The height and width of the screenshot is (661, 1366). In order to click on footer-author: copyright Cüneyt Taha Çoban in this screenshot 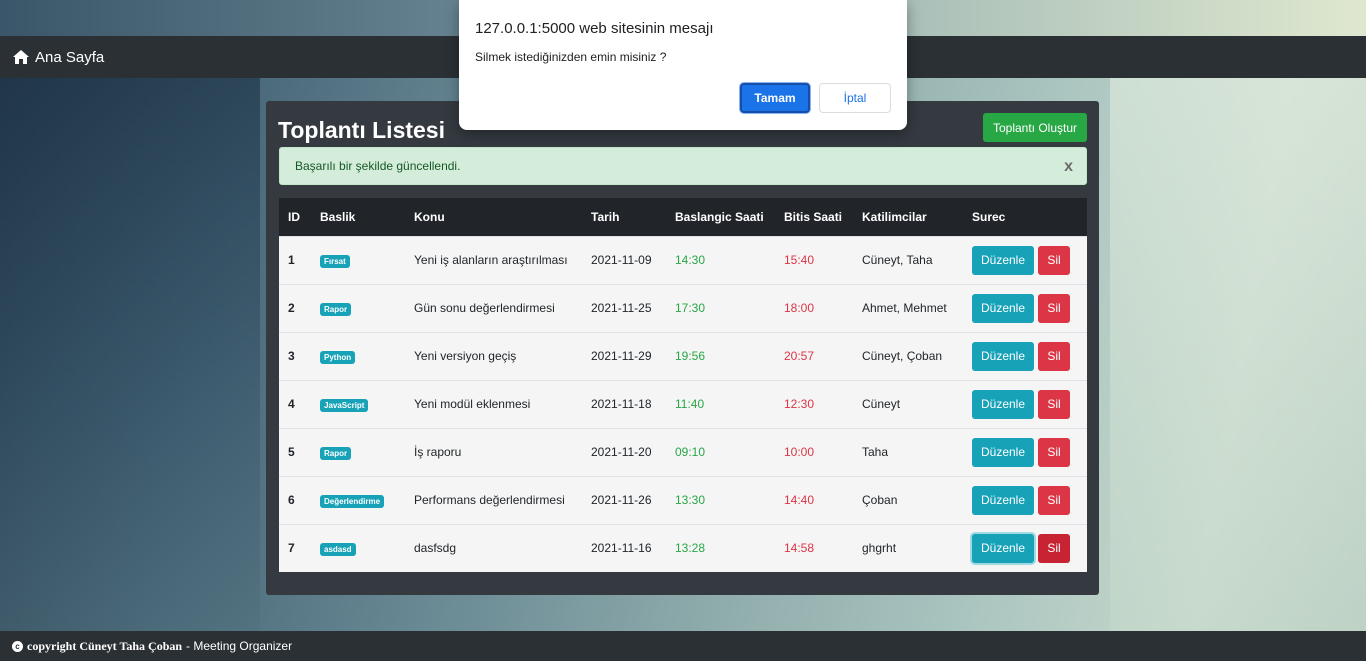, I will do `click(105, 645)`.